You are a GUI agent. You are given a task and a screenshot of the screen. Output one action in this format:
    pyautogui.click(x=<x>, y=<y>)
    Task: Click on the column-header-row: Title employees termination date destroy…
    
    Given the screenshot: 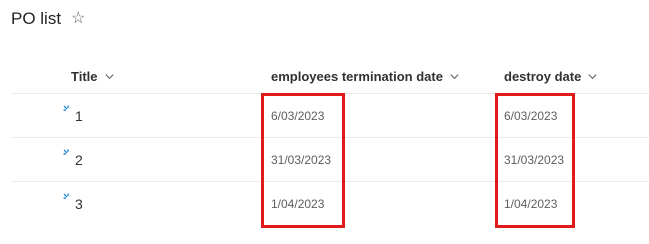 What is the action you would take?
    pyautogui.click(x=330, y=76)
    